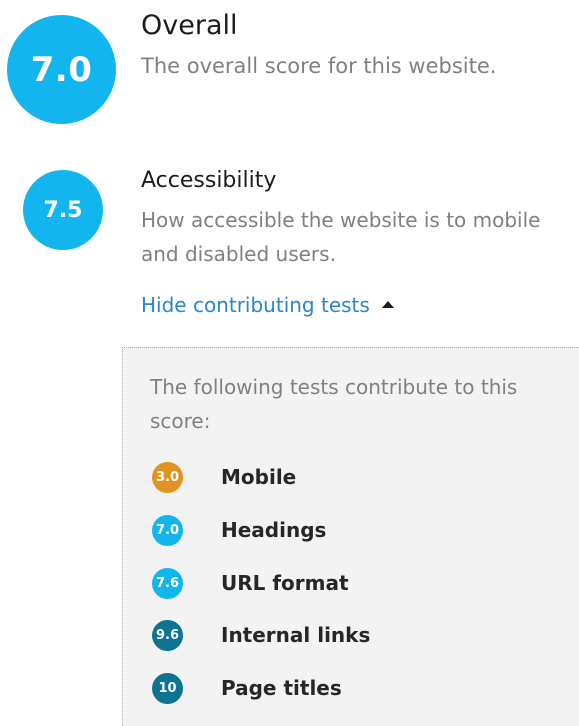 The width and height of the screenshot is (579, 726). I want to click on overall-score-badge: 7.0, so click(61, 69).